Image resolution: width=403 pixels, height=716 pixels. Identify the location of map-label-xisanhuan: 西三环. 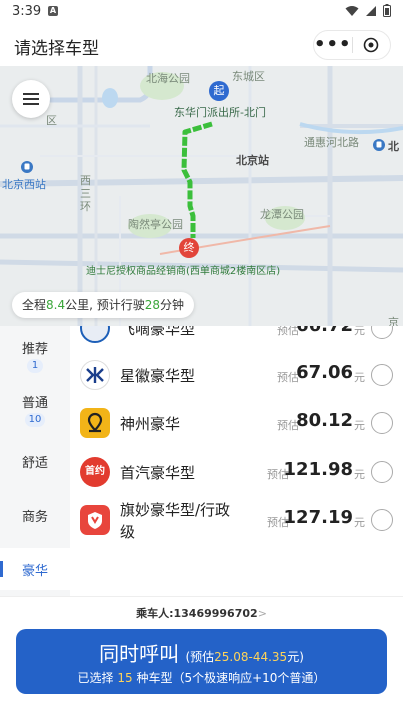
(85, 193).